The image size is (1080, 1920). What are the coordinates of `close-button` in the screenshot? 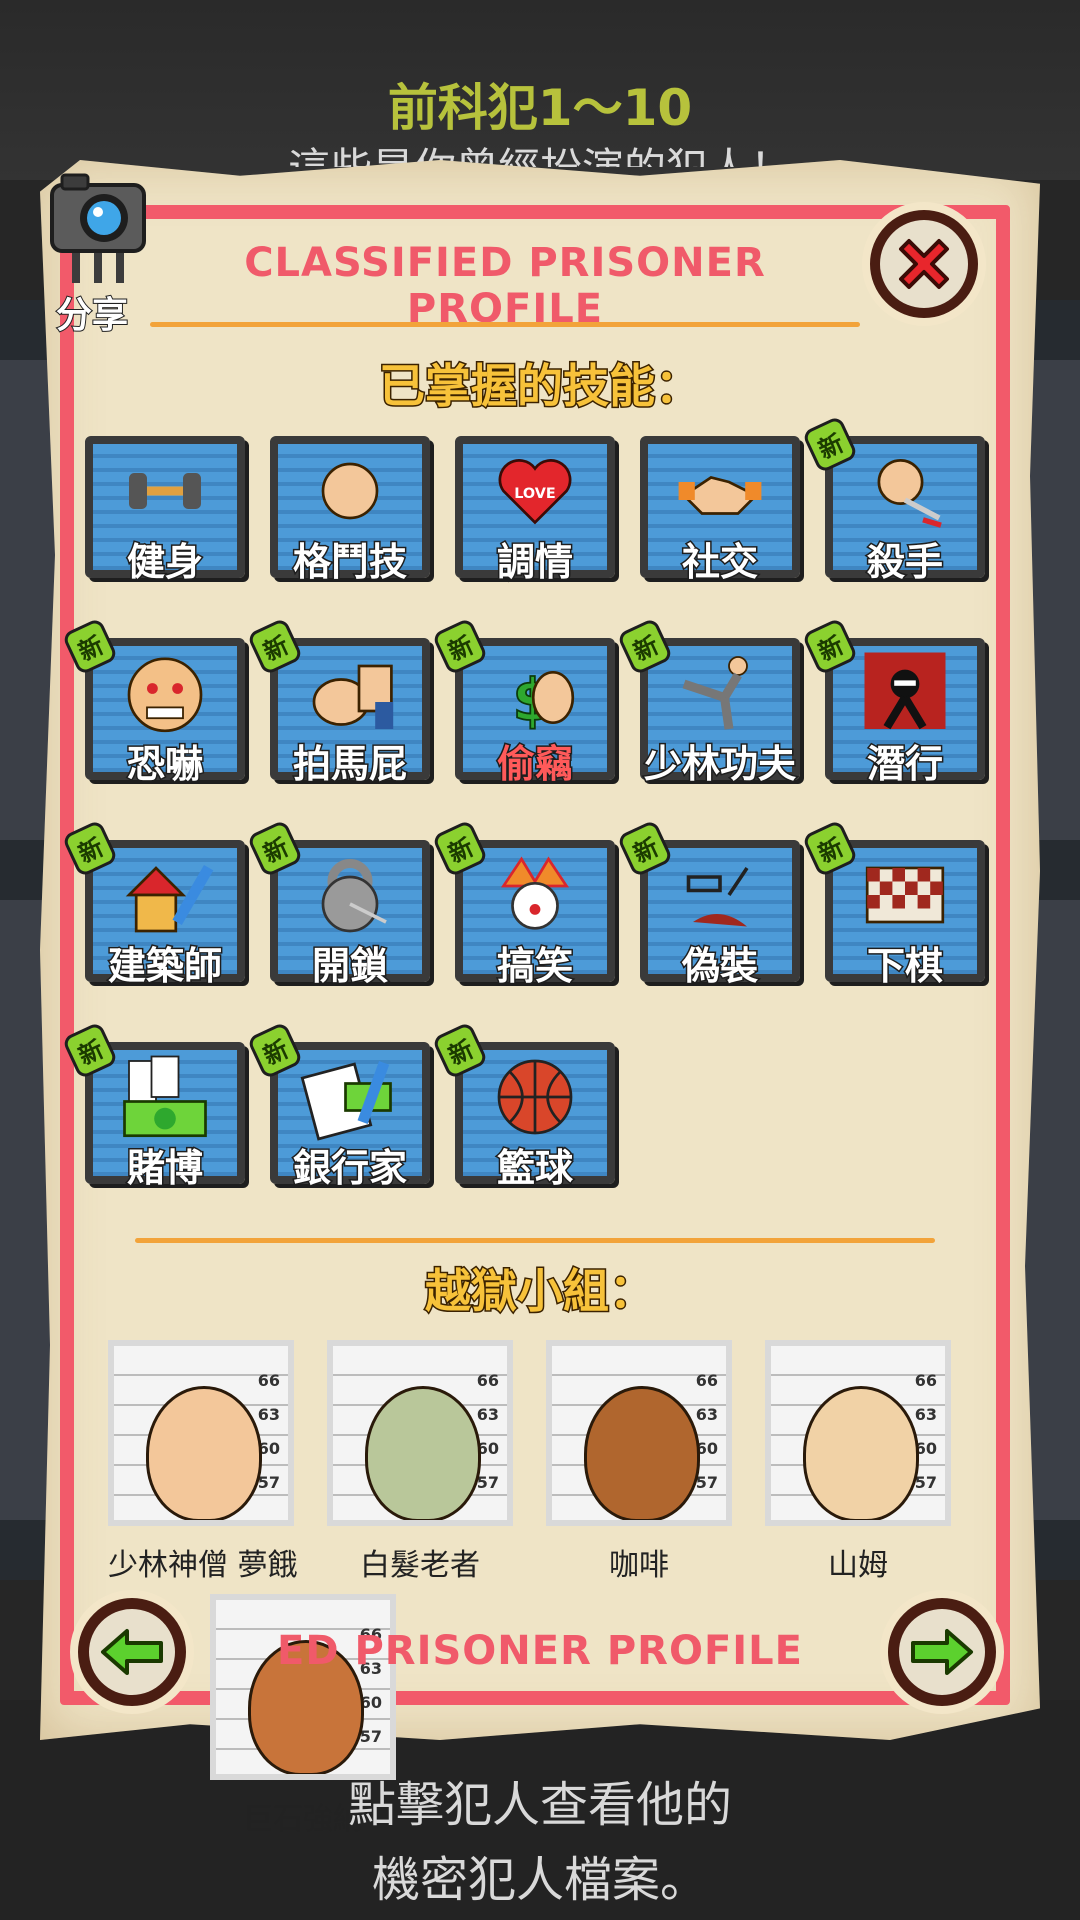 It's located at (924, 264).